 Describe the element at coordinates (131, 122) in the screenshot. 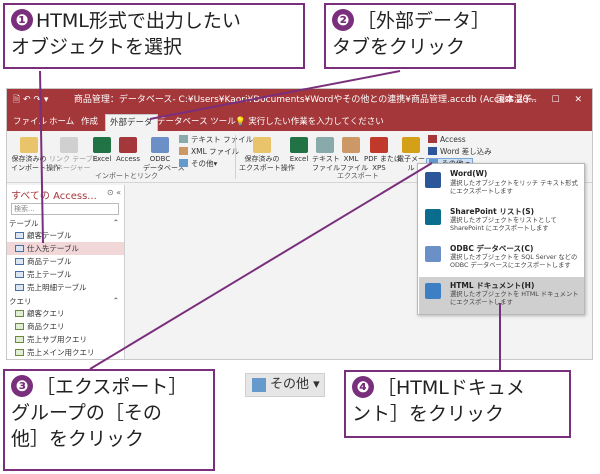

I see `tab-external-data: 外部データ` at that location.